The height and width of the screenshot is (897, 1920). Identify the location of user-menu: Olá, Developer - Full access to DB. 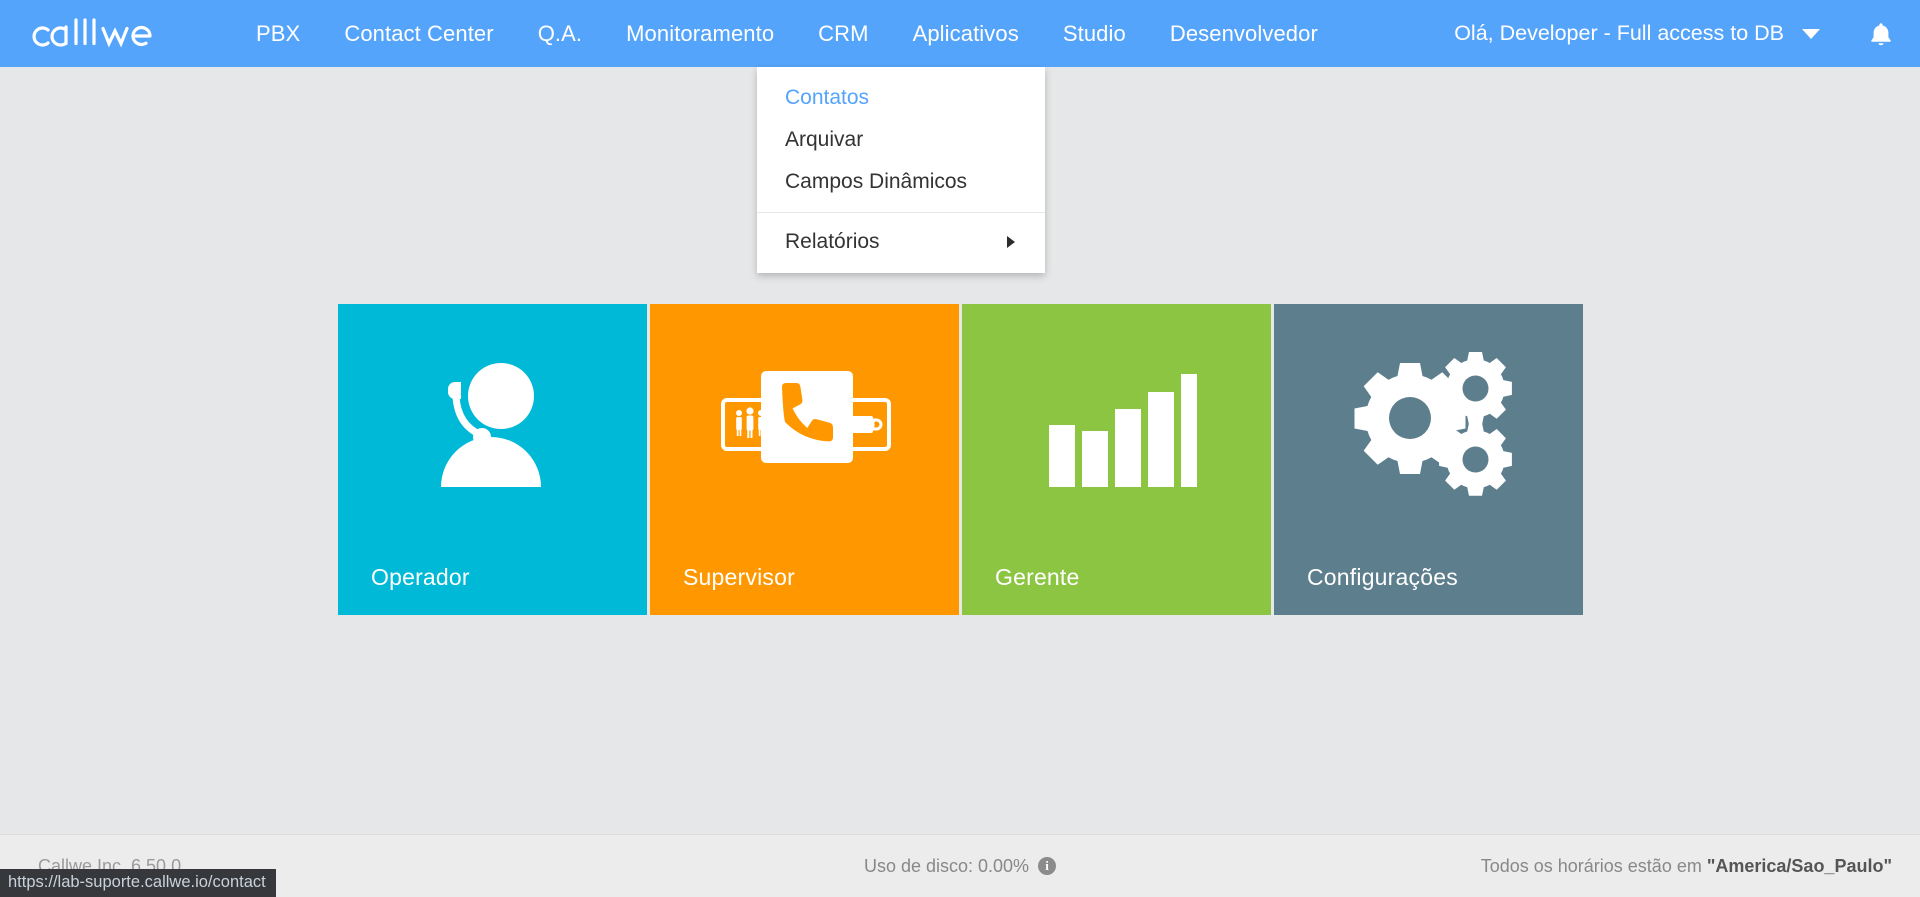
(1637, 33).